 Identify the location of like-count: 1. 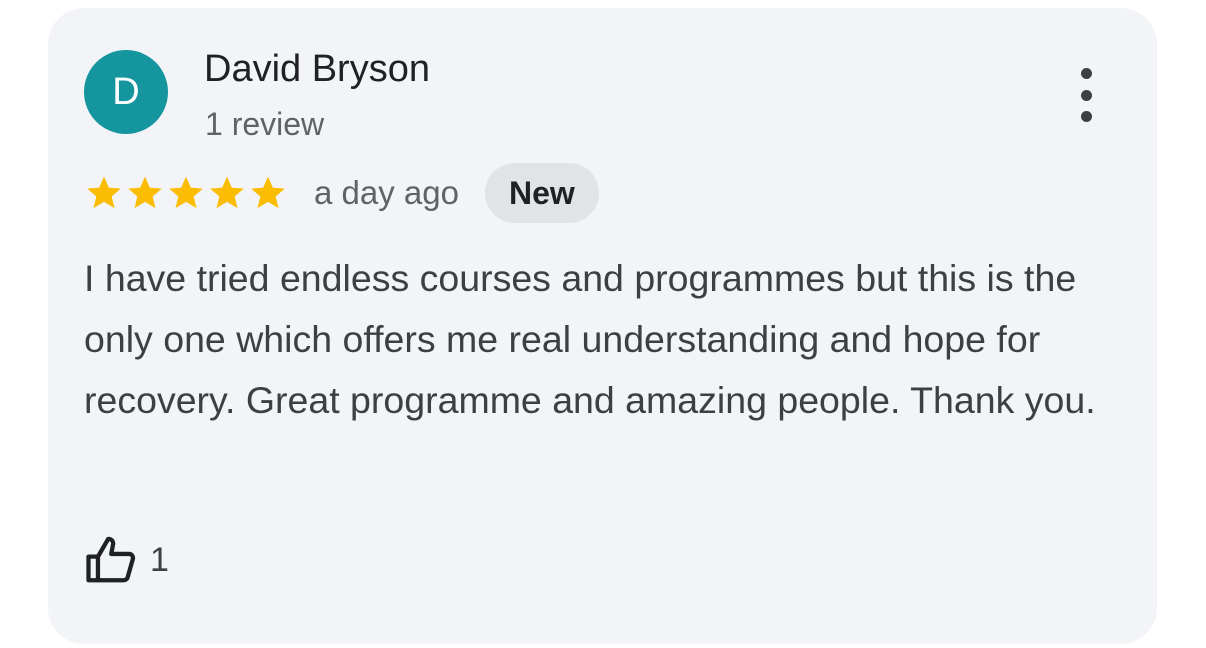
(159, 559).